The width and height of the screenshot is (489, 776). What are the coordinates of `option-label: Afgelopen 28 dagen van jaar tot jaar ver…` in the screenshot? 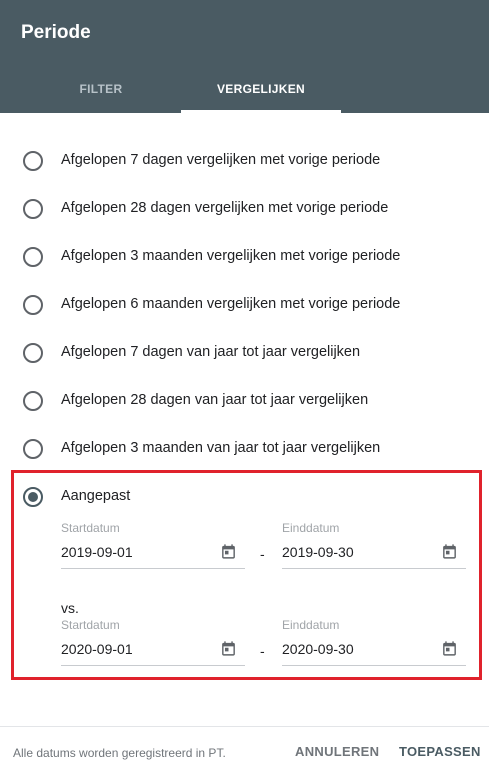 It's located at (215, 400).